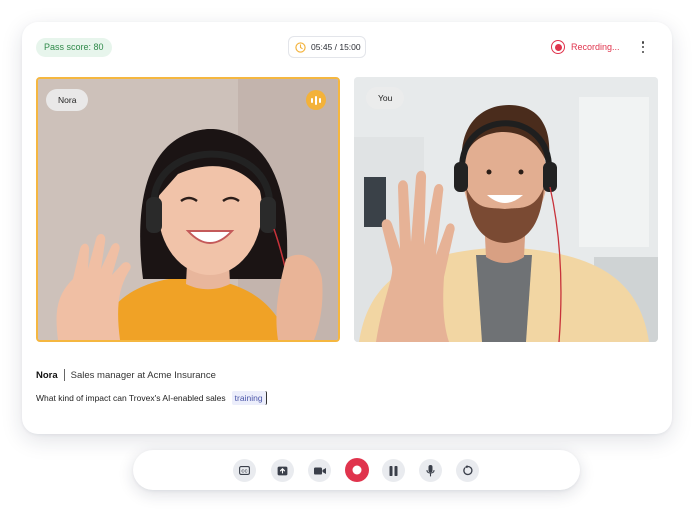  I want to click on timer-text: 05:45 / 15:00, so click(336, 47).